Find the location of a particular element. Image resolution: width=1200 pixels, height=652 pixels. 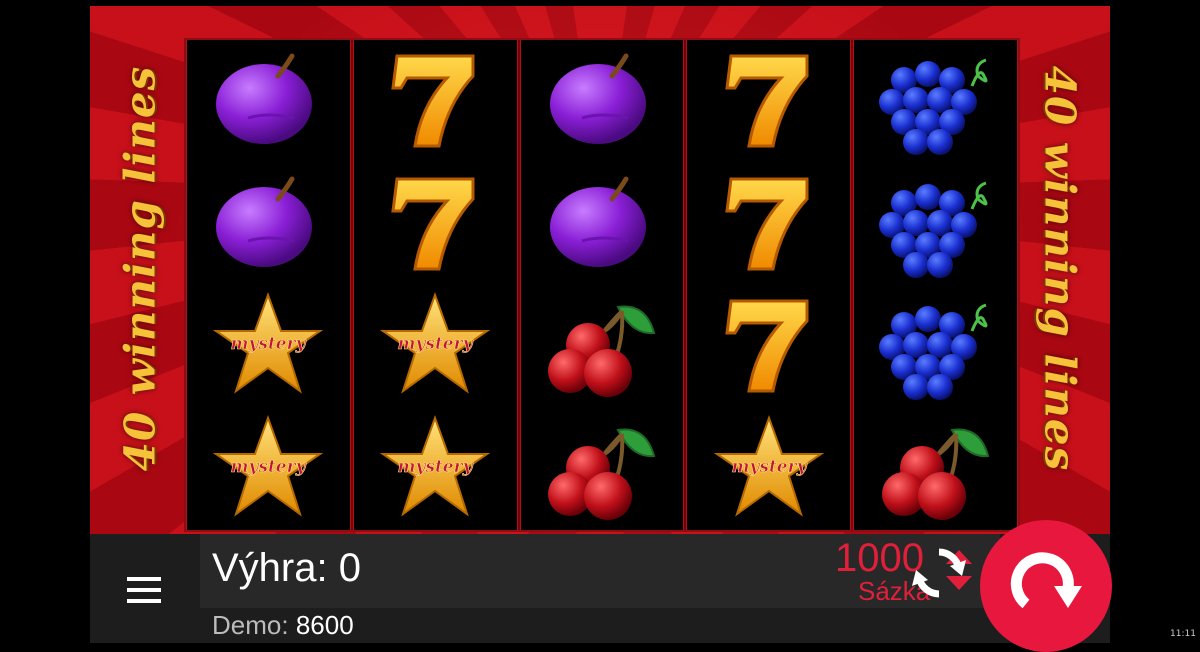

autoplay-button is located at coordinates (939, 573).